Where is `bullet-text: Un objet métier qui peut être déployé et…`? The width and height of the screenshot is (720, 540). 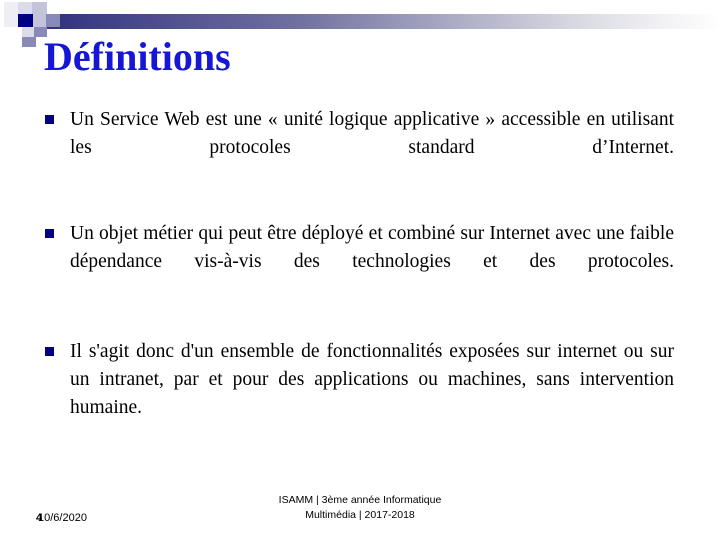 bullet-text: Un objet métier qui peut être déployé et… is located at coordinates (372, 247).